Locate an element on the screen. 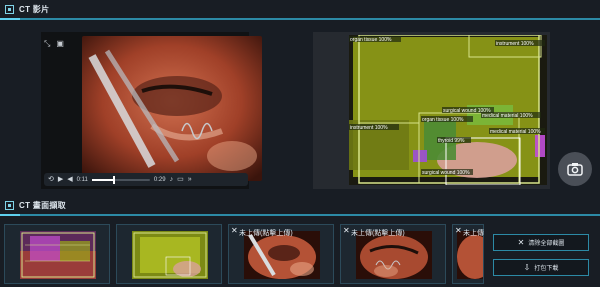  video-corner-tools: ⤡ ▣ is located at coordinates (54, 44).